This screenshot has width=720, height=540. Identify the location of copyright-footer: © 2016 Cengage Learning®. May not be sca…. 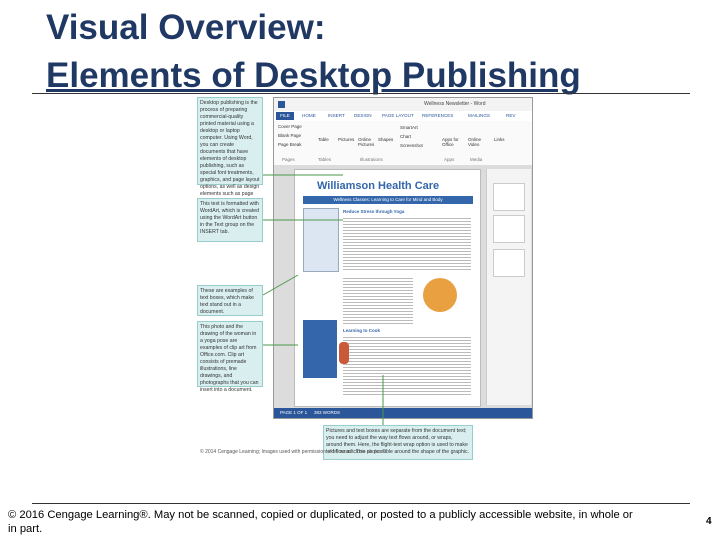
(320, 522).